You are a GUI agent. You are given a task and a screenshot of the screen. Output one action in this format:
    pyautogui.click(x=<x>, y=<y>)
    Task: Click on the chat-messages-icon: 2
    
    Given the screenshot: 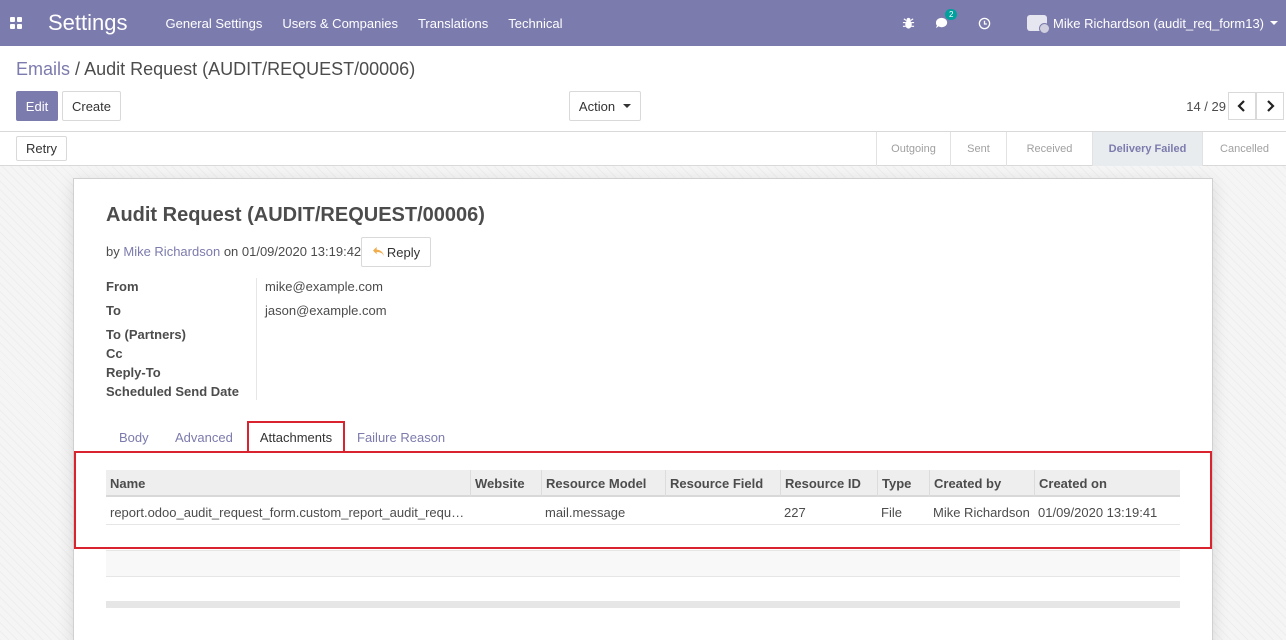 What is the action you would take?
    pyautogui.click(x=946, y=19)
    